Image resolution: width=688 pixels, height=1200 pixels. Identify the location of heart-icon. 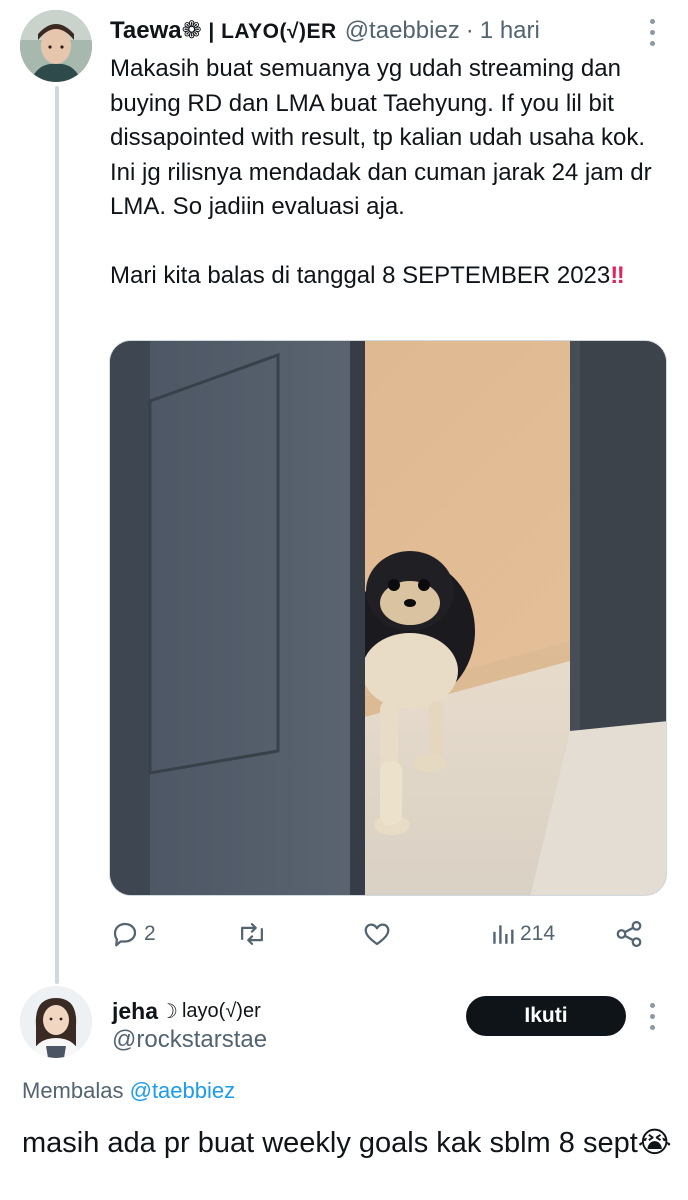
(377, 934).